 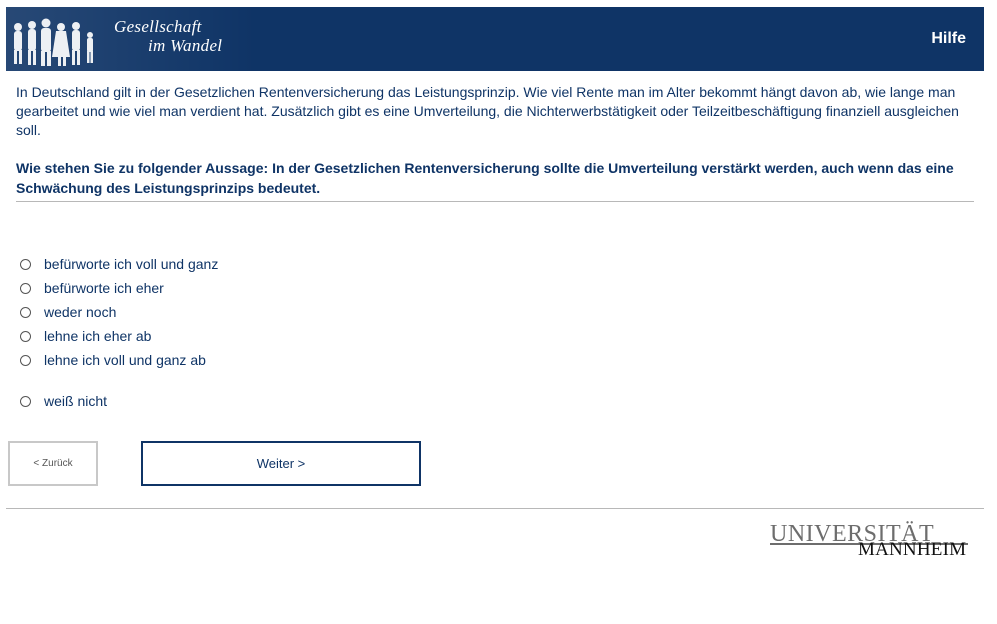 What do you see at coordinates (80, 312) in the screenshot?
I see `answer-option-label: weder noch` at bounding box center [80, 312].